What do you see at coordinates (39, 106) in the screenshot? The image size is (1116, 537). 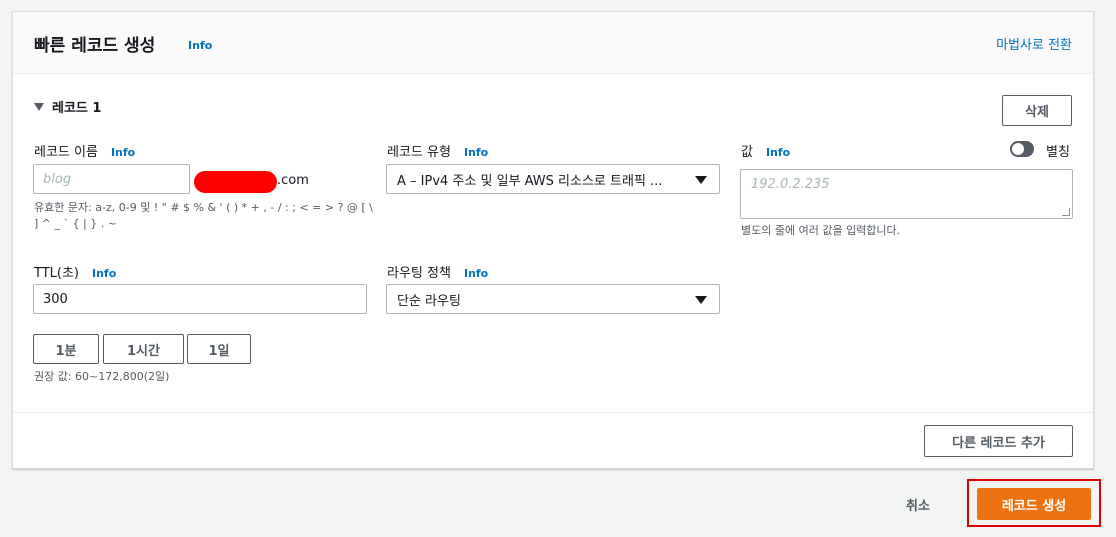 I see `caret-down-icon` at bounding box center [39, 106].